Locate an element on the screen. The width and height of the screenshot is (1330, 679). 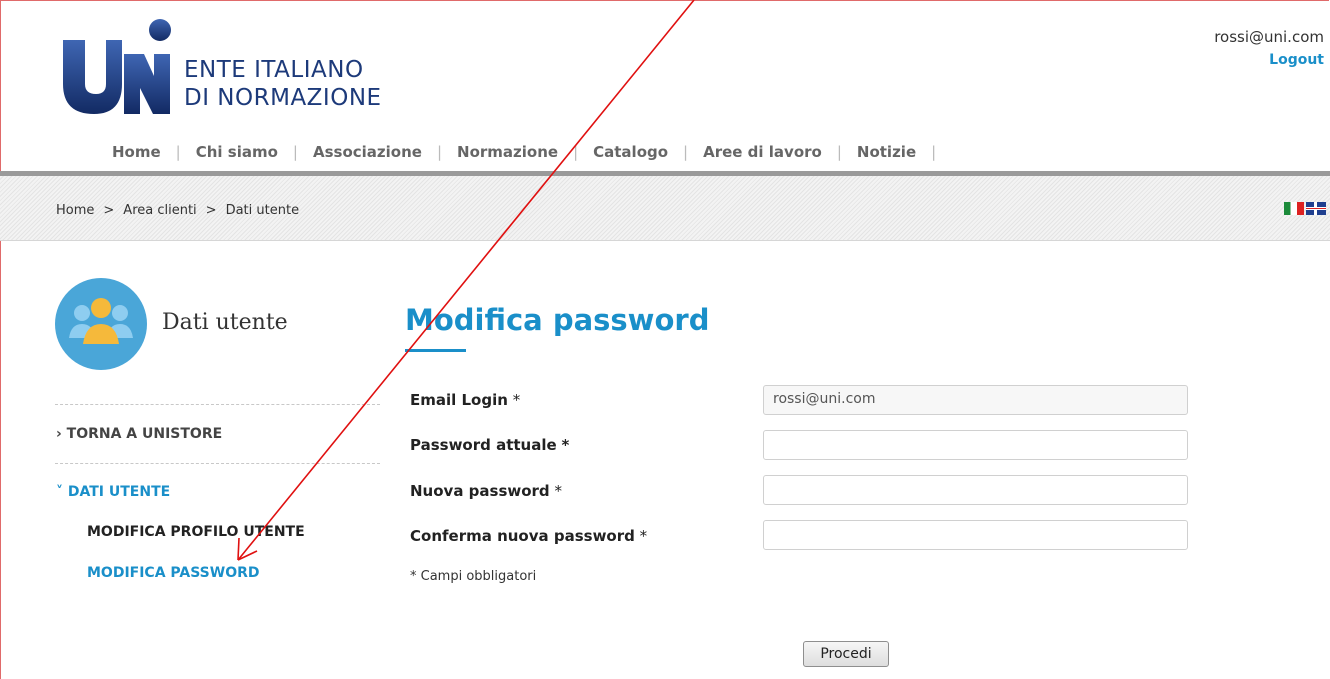
flag-uk-icon is located at coordinates (1316, 208).